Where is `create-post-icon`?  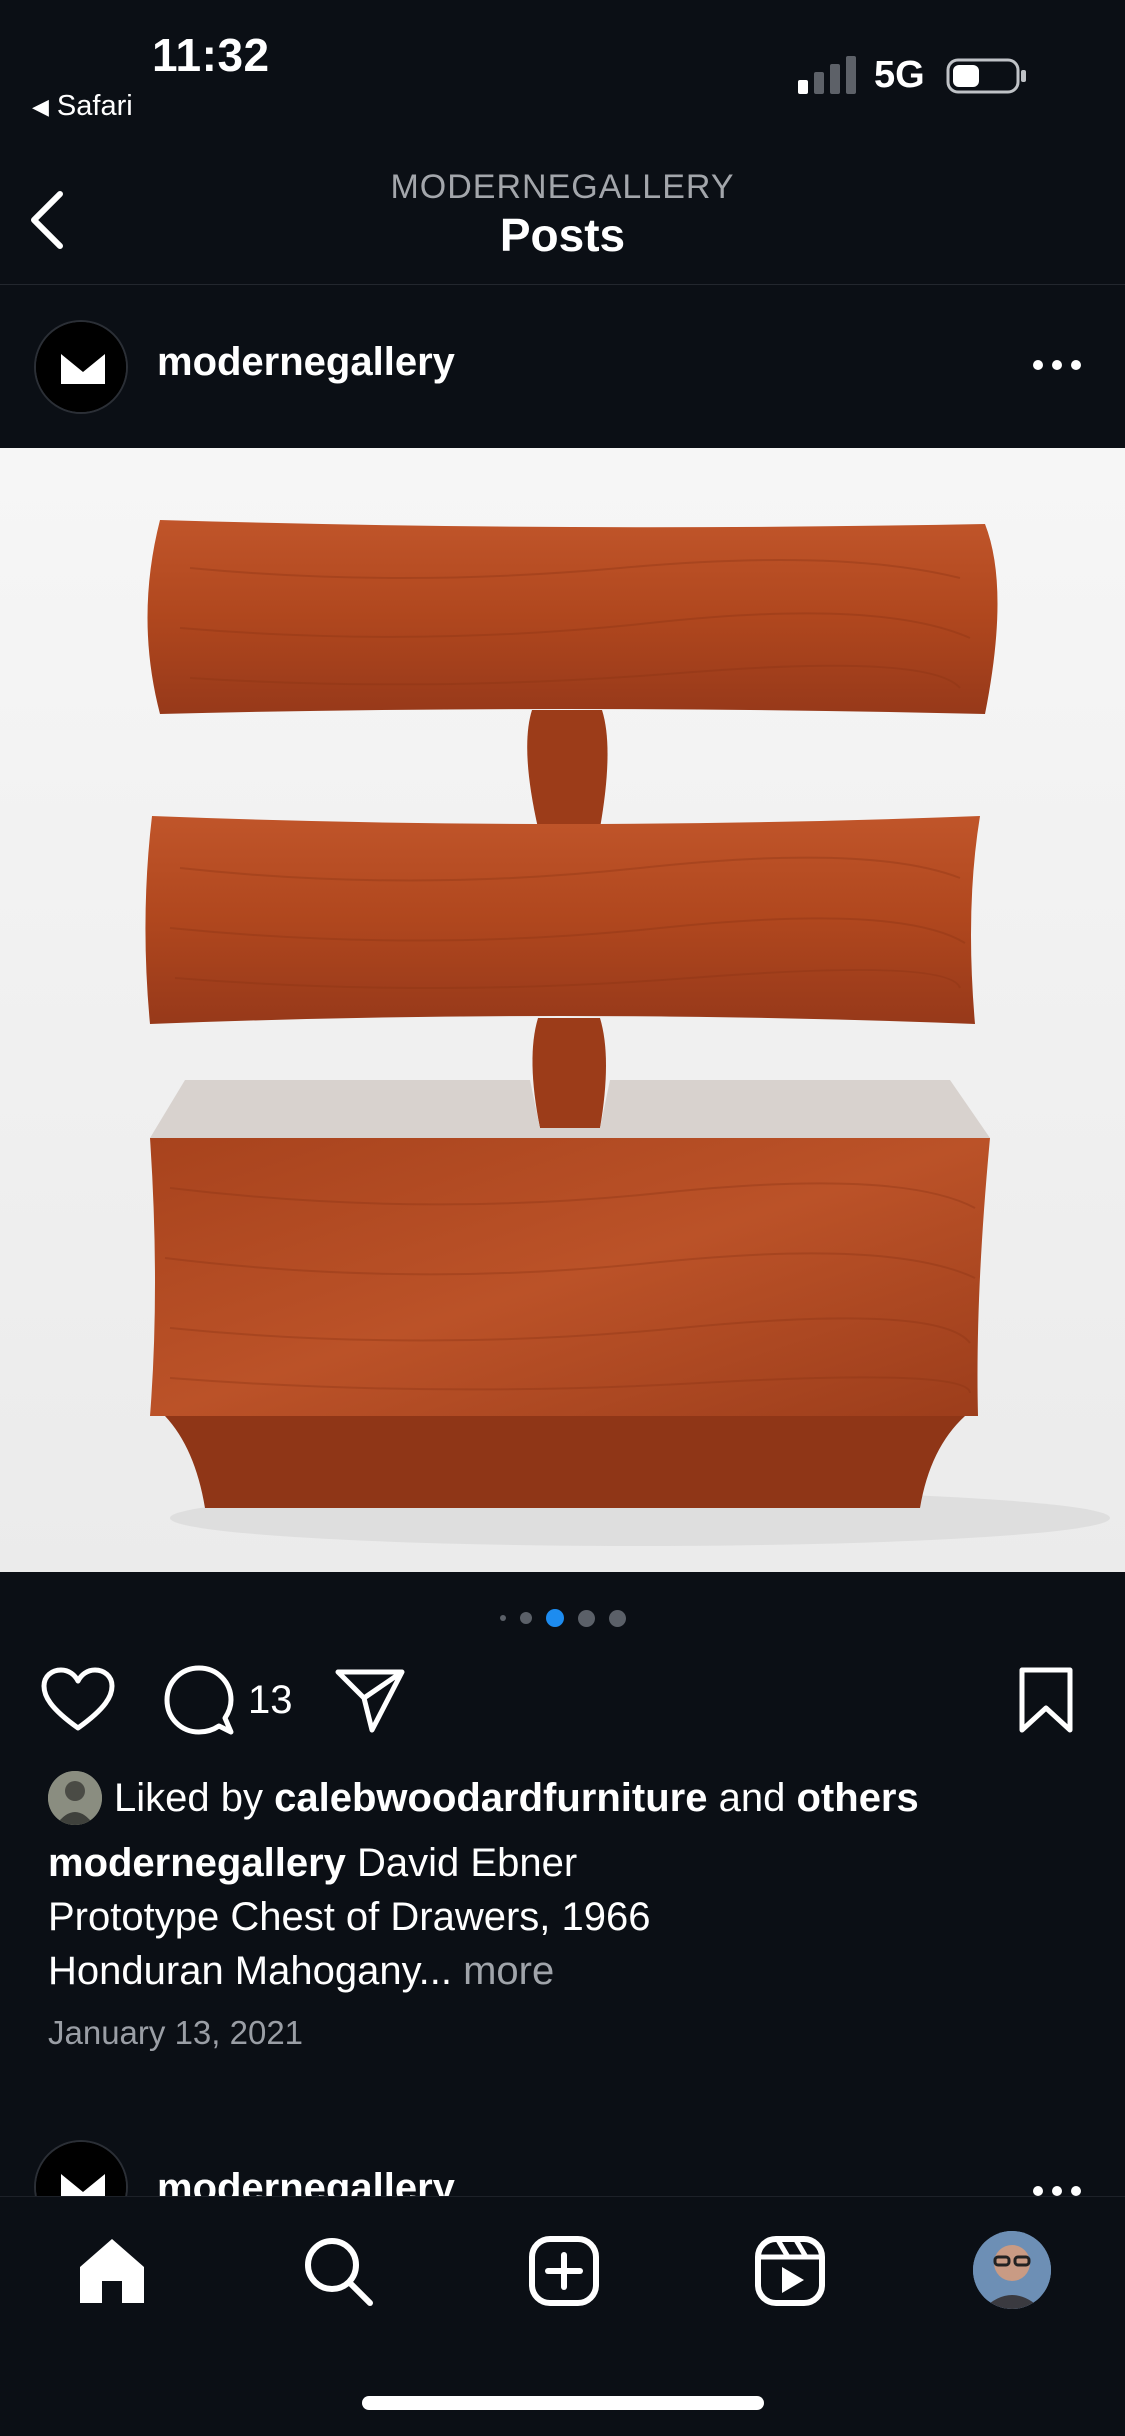 create-post-icon is located at coordinates (564, 2271).